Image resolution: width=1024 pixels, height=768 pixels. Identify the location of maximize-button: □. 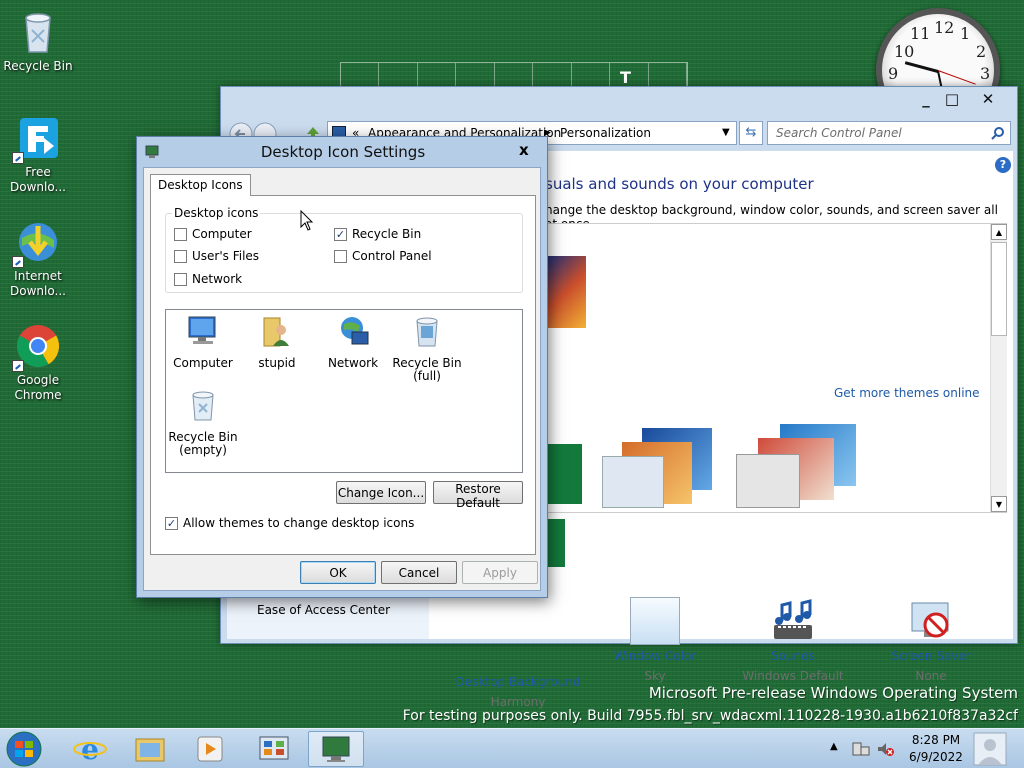
(952, 99).